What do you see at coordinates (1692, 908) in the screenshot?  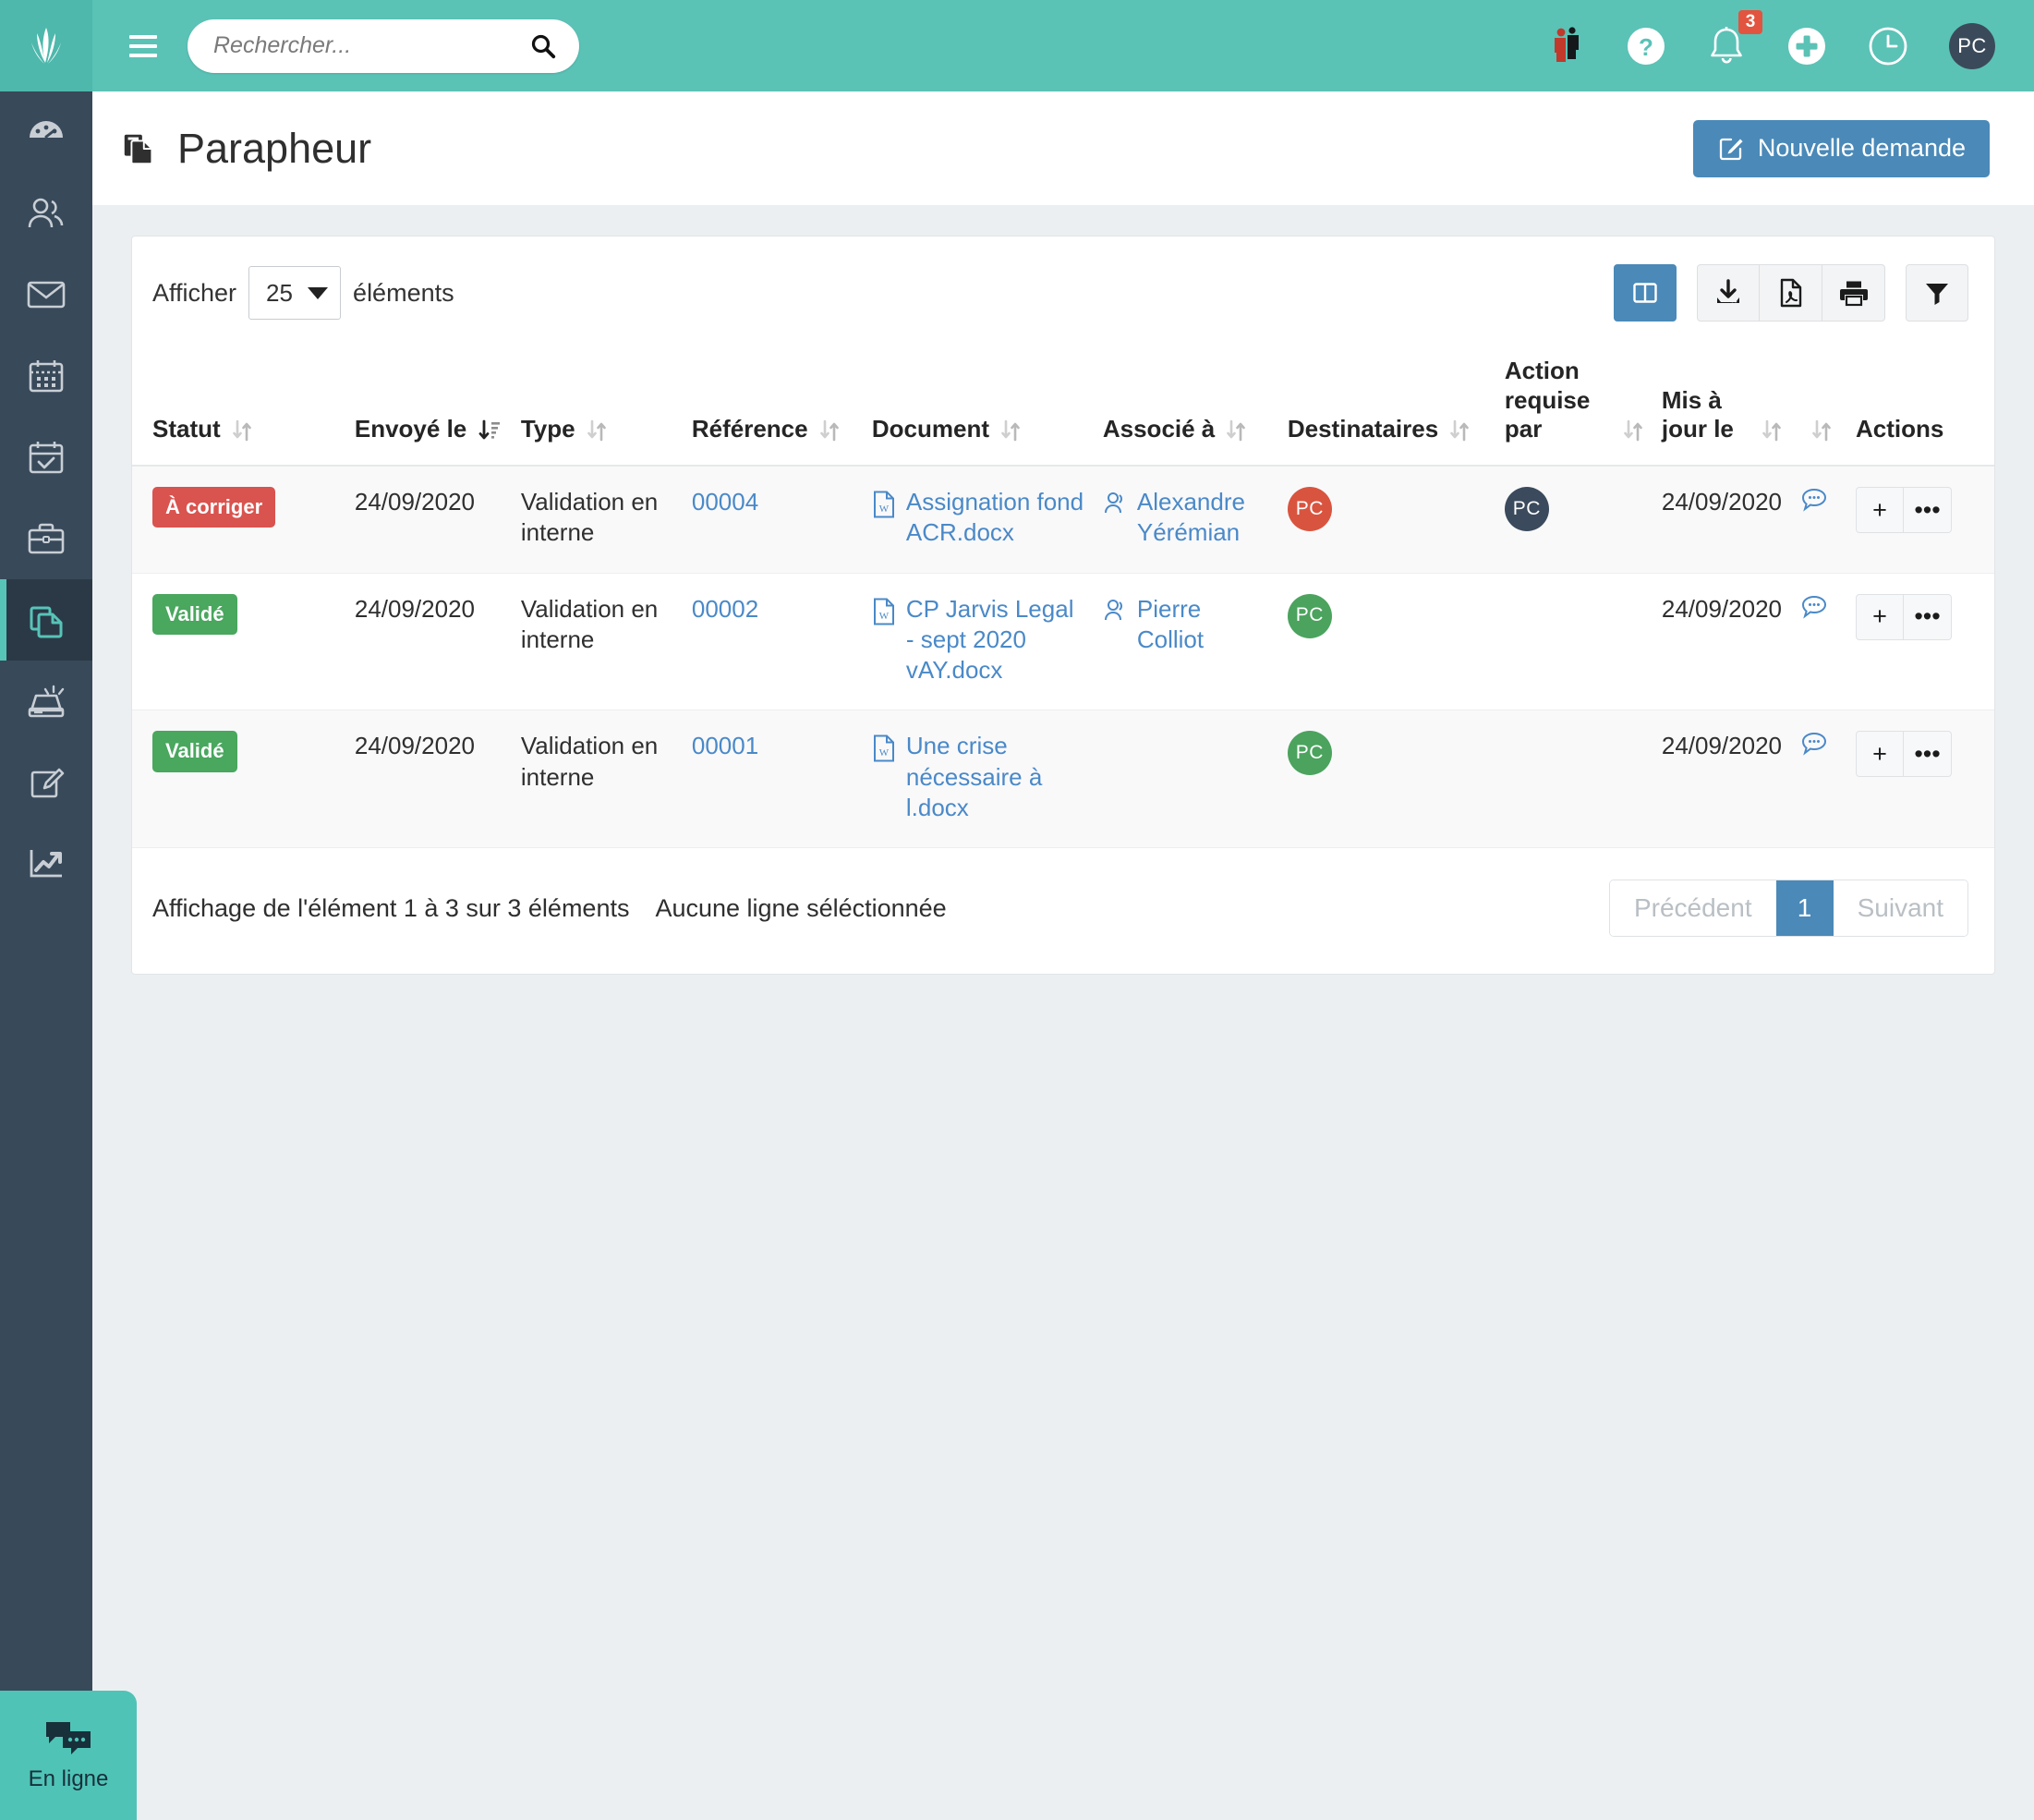 I see `pagination-previous-button: Précédent` at bounding box center [1692, 908].